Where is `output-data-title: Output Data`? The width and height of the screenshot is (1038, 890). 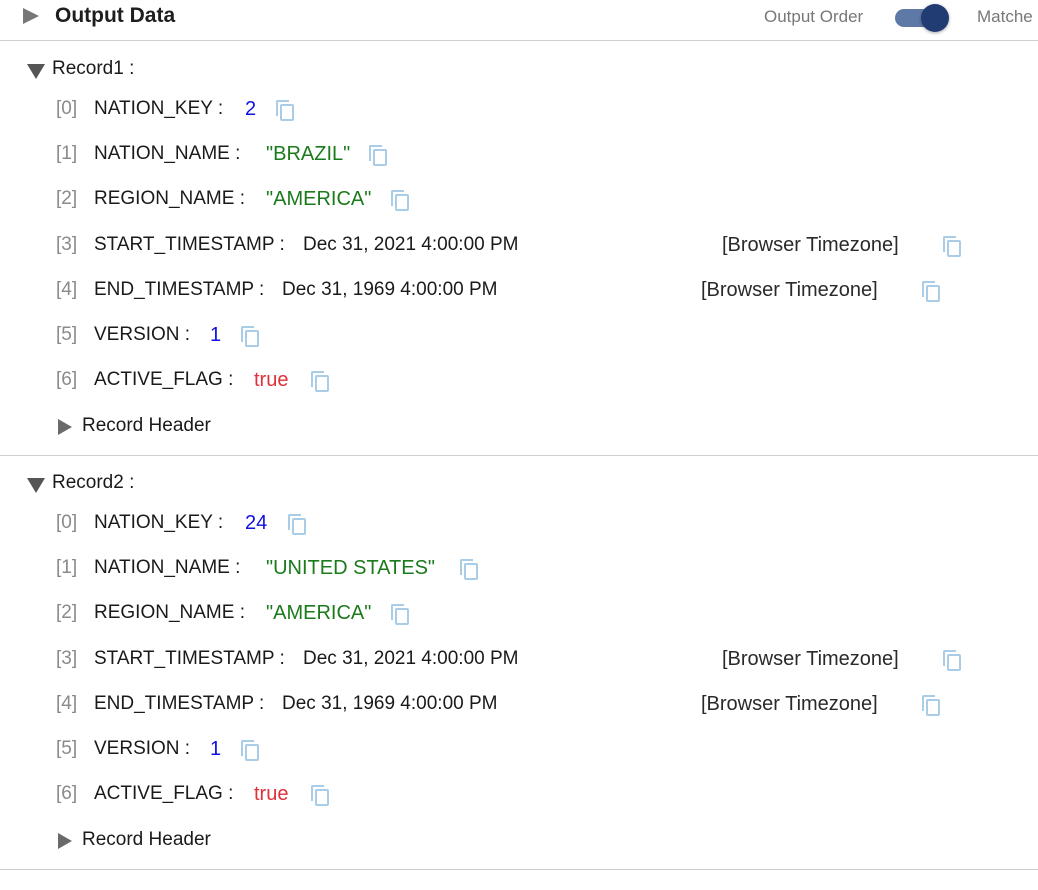
output-data-title: Output Data is located at coordinates (115, 15).